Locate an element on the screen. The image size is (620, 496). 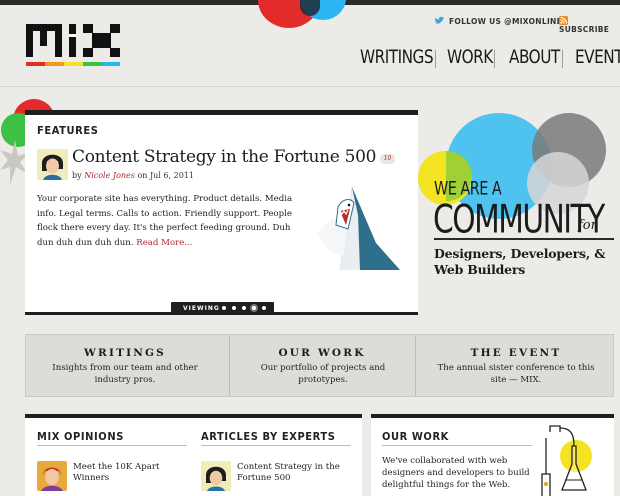
byline-prefix: by is located at coordinates (77, 175).